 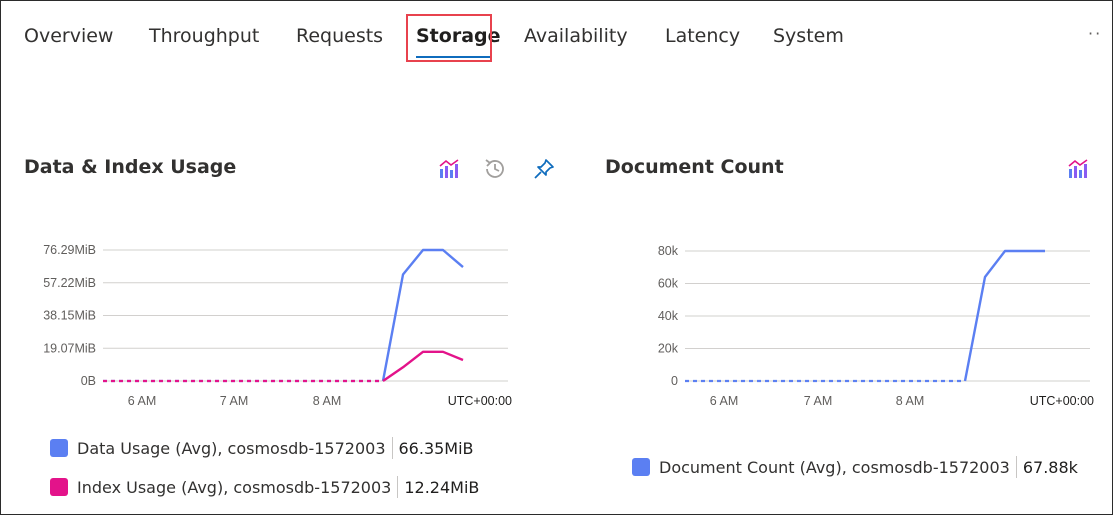 What do you see at coordinates (436, 448) in the screenshot?
I see `legend-value: 66.35MiB` at bounding box center [436, 448].